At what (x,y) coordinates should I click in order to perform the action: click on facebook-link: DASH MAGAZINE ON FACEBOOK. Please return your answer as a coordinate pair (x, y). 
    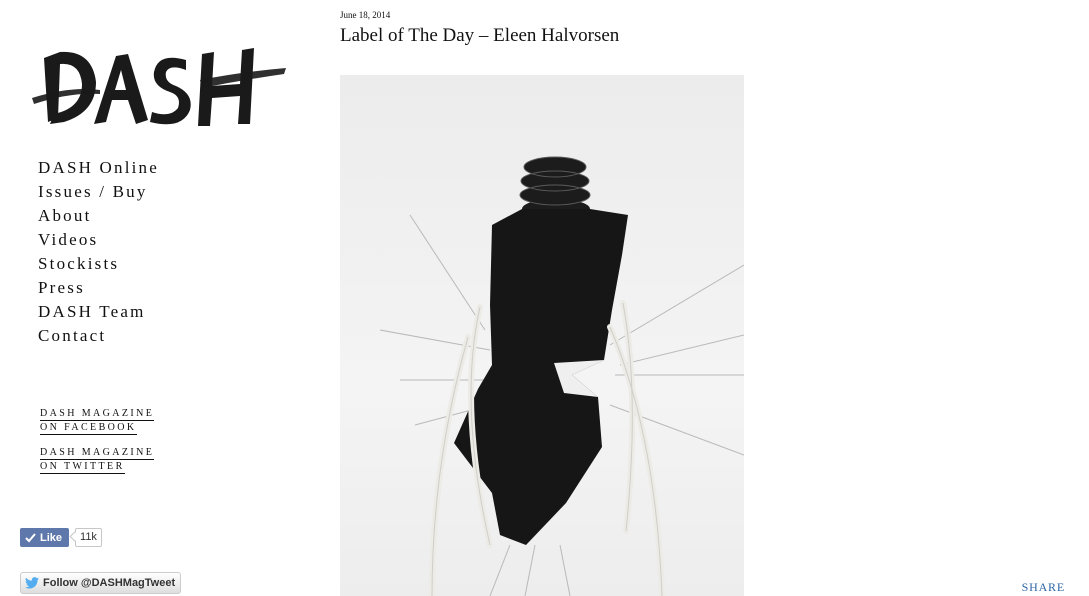
    Looking at the image, I should click on (97, 421).